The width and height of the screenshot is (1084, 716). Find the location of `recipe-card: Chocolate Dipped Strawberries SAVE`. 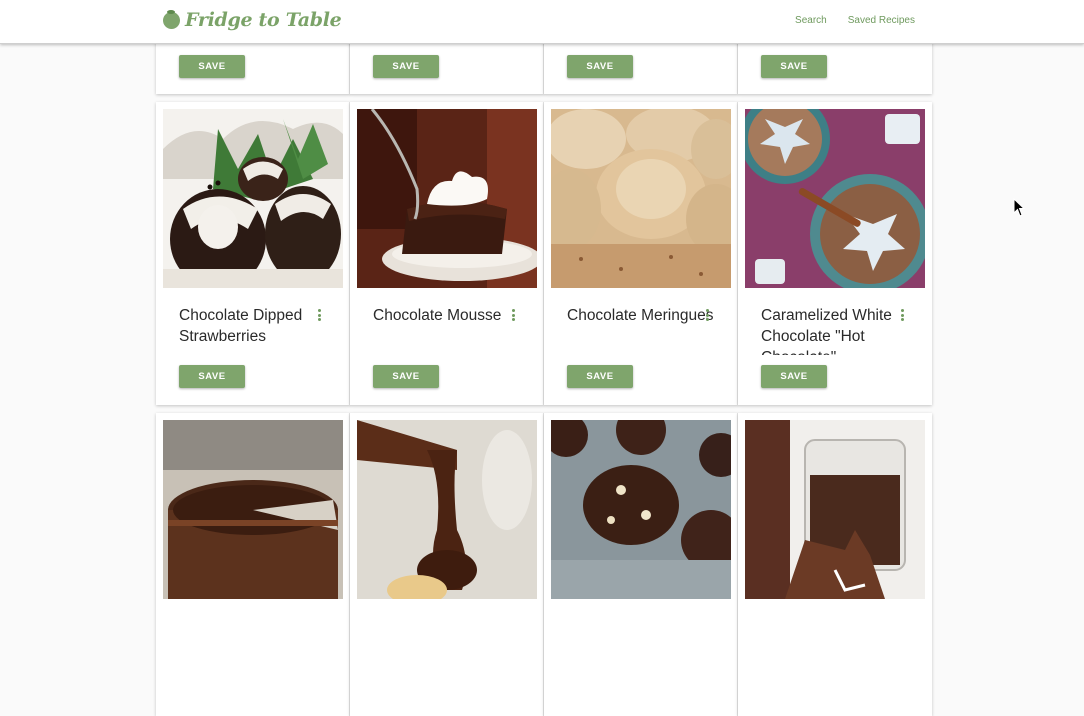

recipe-card: Chocolate Dipped Strawberries SAVE is located at coordinates (253, 253).